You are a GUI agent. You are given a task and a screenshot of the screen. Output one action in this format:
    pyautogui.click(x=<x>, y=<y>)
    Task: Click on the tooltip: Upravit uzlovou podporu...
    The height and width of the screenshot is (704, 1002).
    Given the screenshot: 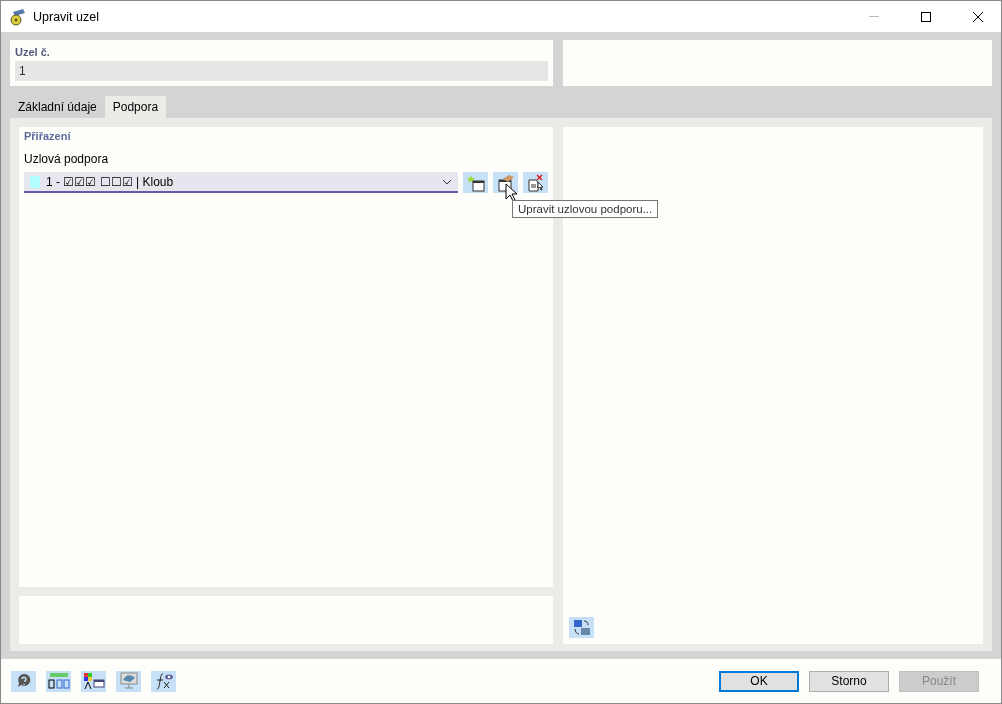 What is the action you would take?
    pyautogui.click(x=585, y=209)
    